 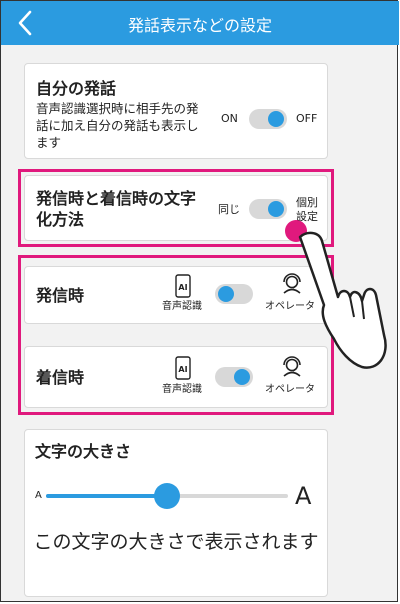 I want to click on font-size-max-label: A, so click(x=303, y=496).